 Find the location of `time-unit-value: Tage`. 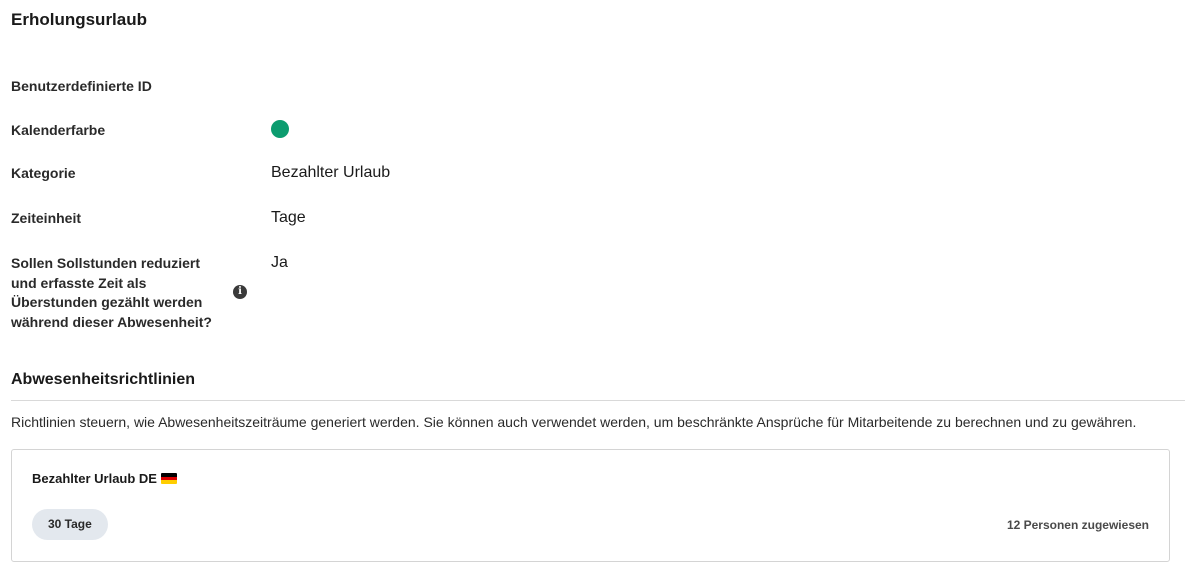

time-unit-value: Tage is located at coordinates (288, 217).